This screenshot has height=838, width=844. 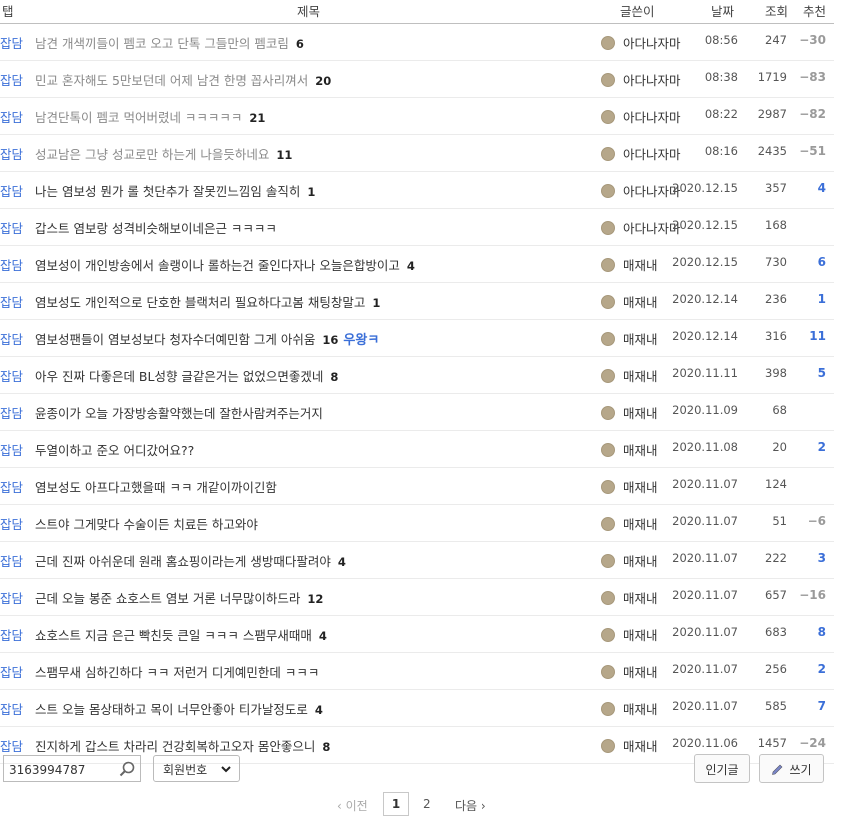 What do you see at coordinates (185, 770) in the screenshot?
I see `search-type-value: 회원번호` at bounding box center [185, 770].